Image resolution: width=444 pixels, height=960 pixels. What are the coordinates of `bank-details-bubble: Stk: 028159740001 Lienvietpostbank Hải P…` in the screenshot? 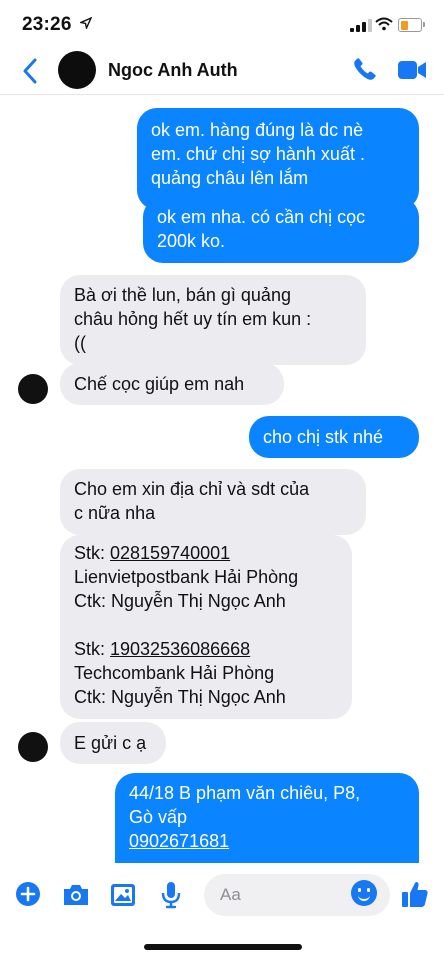 It's located at (206, 627).